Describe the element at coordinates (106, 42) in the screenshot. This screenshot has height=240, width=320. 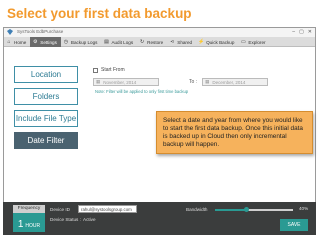
I see `document-icon: ▤` at that location.